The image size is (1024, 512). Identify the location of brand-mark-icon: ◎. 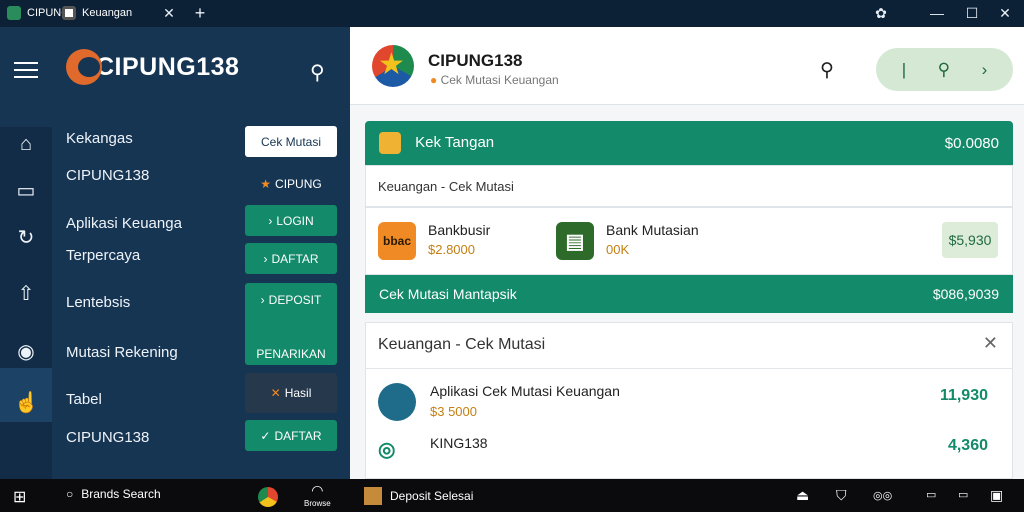
(387, 450).